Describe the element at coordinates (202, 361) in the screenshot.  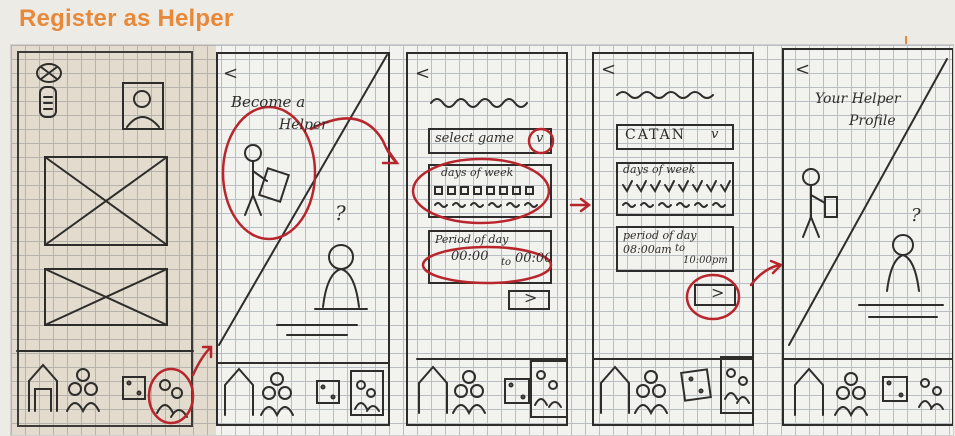
I see `flow-arrow` at that location.